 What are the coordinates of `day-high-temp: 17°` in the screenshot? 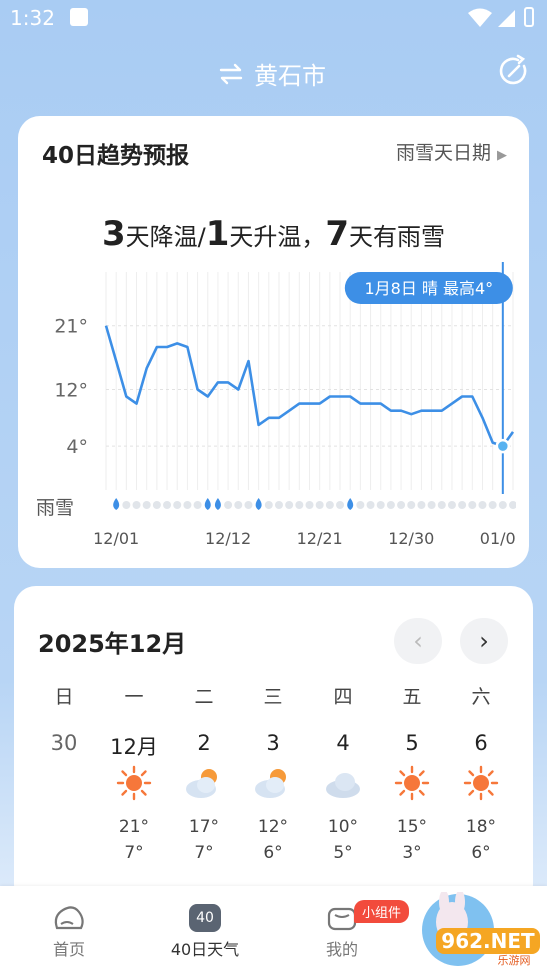 It's located at (204, 827).